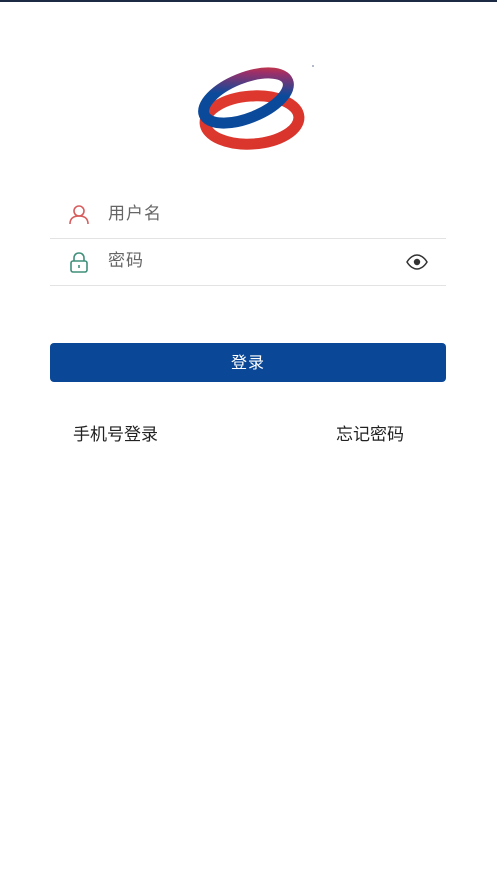  I want to click on forgot-password-link: 忘记密码, so click(370, 435).